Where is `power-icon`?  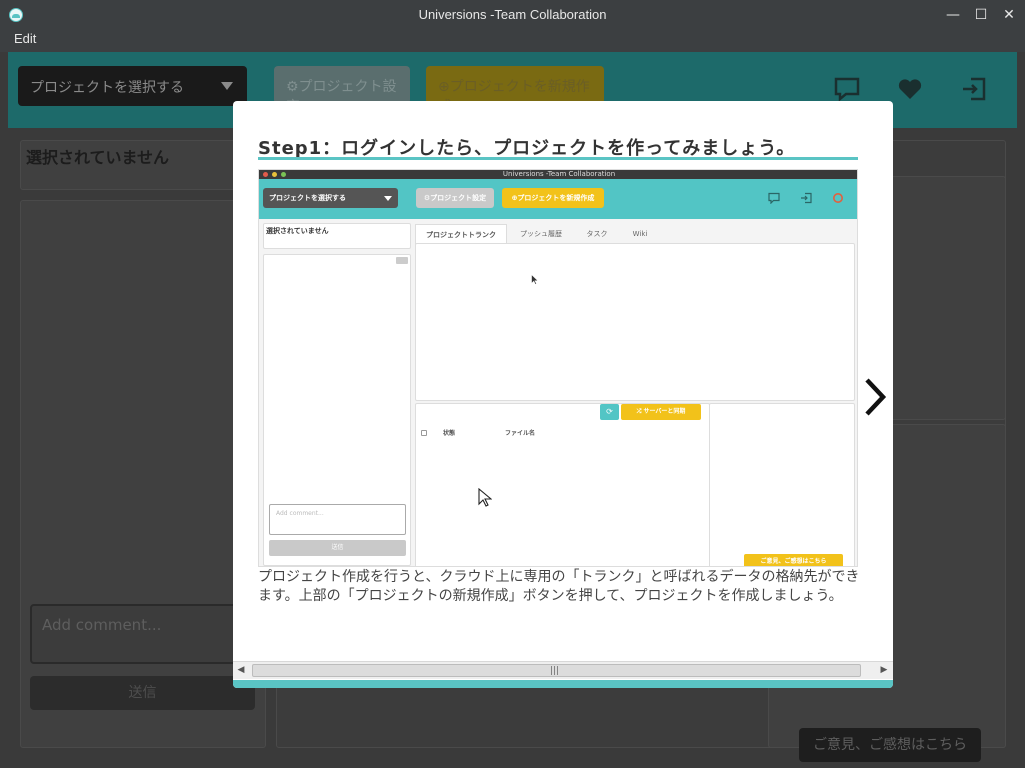 power-icon is located at coordinates (838, 199).